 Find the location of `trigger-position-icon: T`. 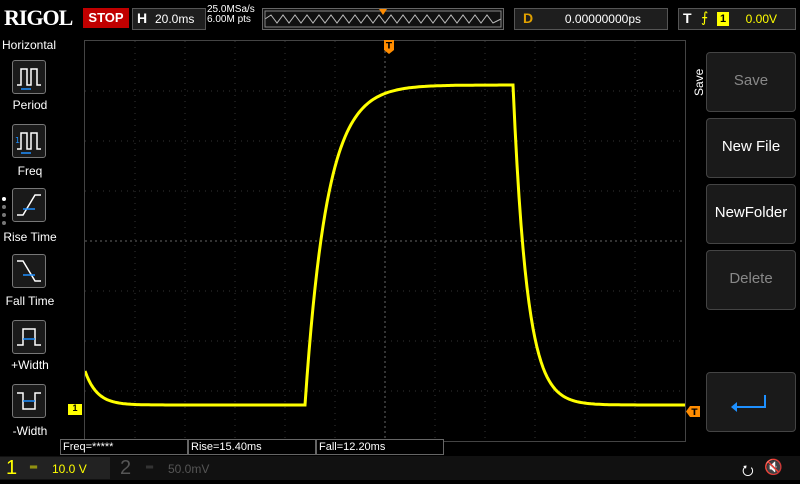

trigger-position-icon: T is located at coordinates (389, 47).